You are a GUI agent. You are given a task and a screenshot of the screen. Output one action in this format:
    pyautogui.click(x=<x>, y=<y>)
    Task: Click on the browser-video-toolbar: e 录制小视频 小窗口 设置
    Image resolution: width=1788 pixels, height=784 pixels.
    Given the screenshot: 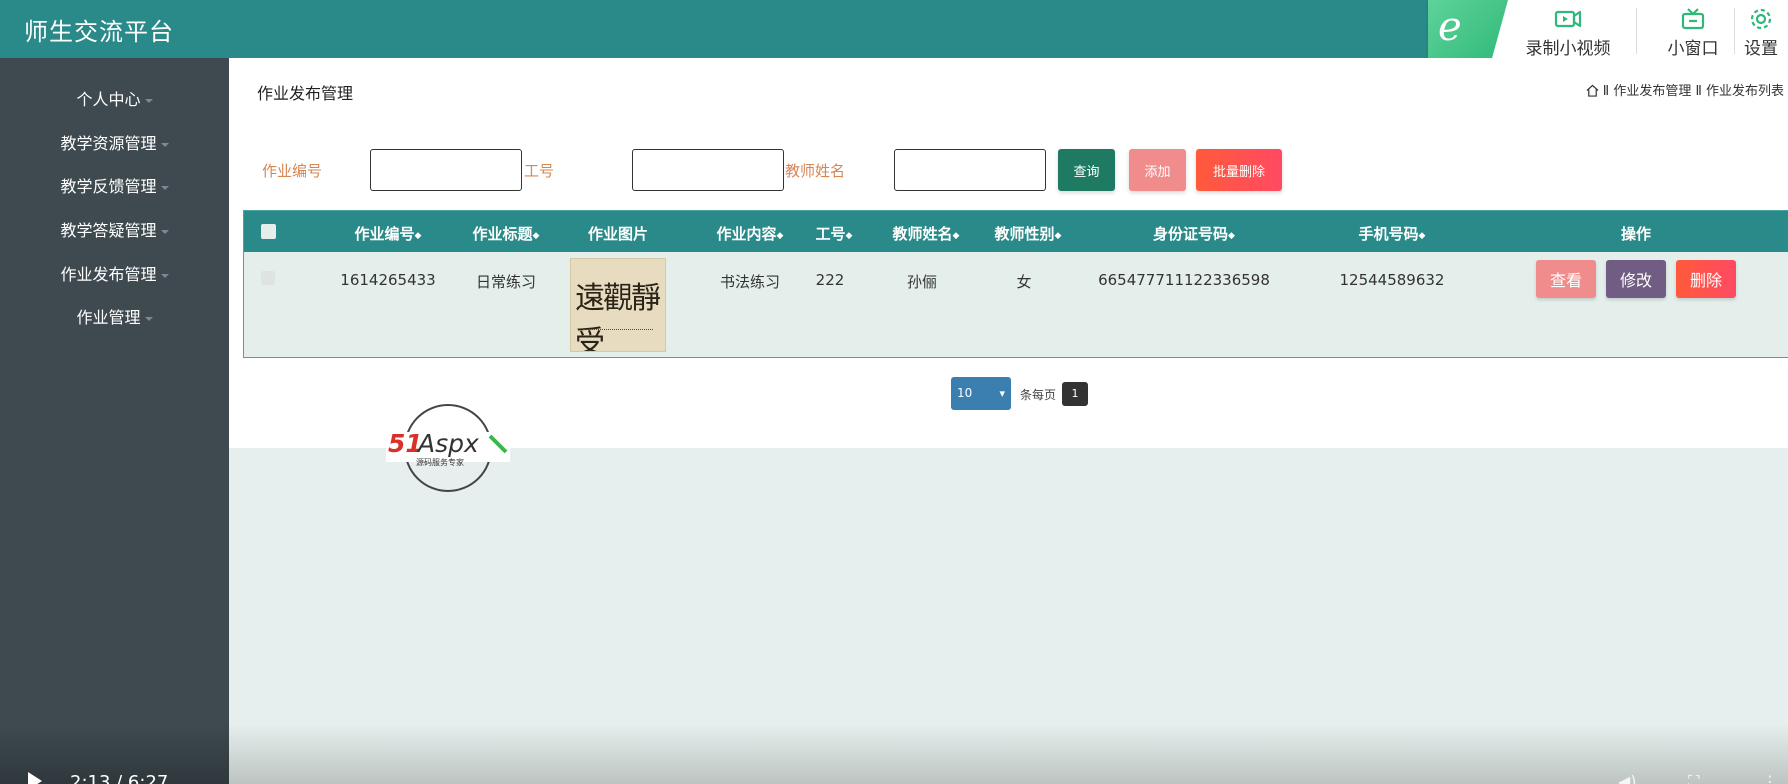 What is the action you would take?
    pyautogui.click(x=1608, y=32)
    